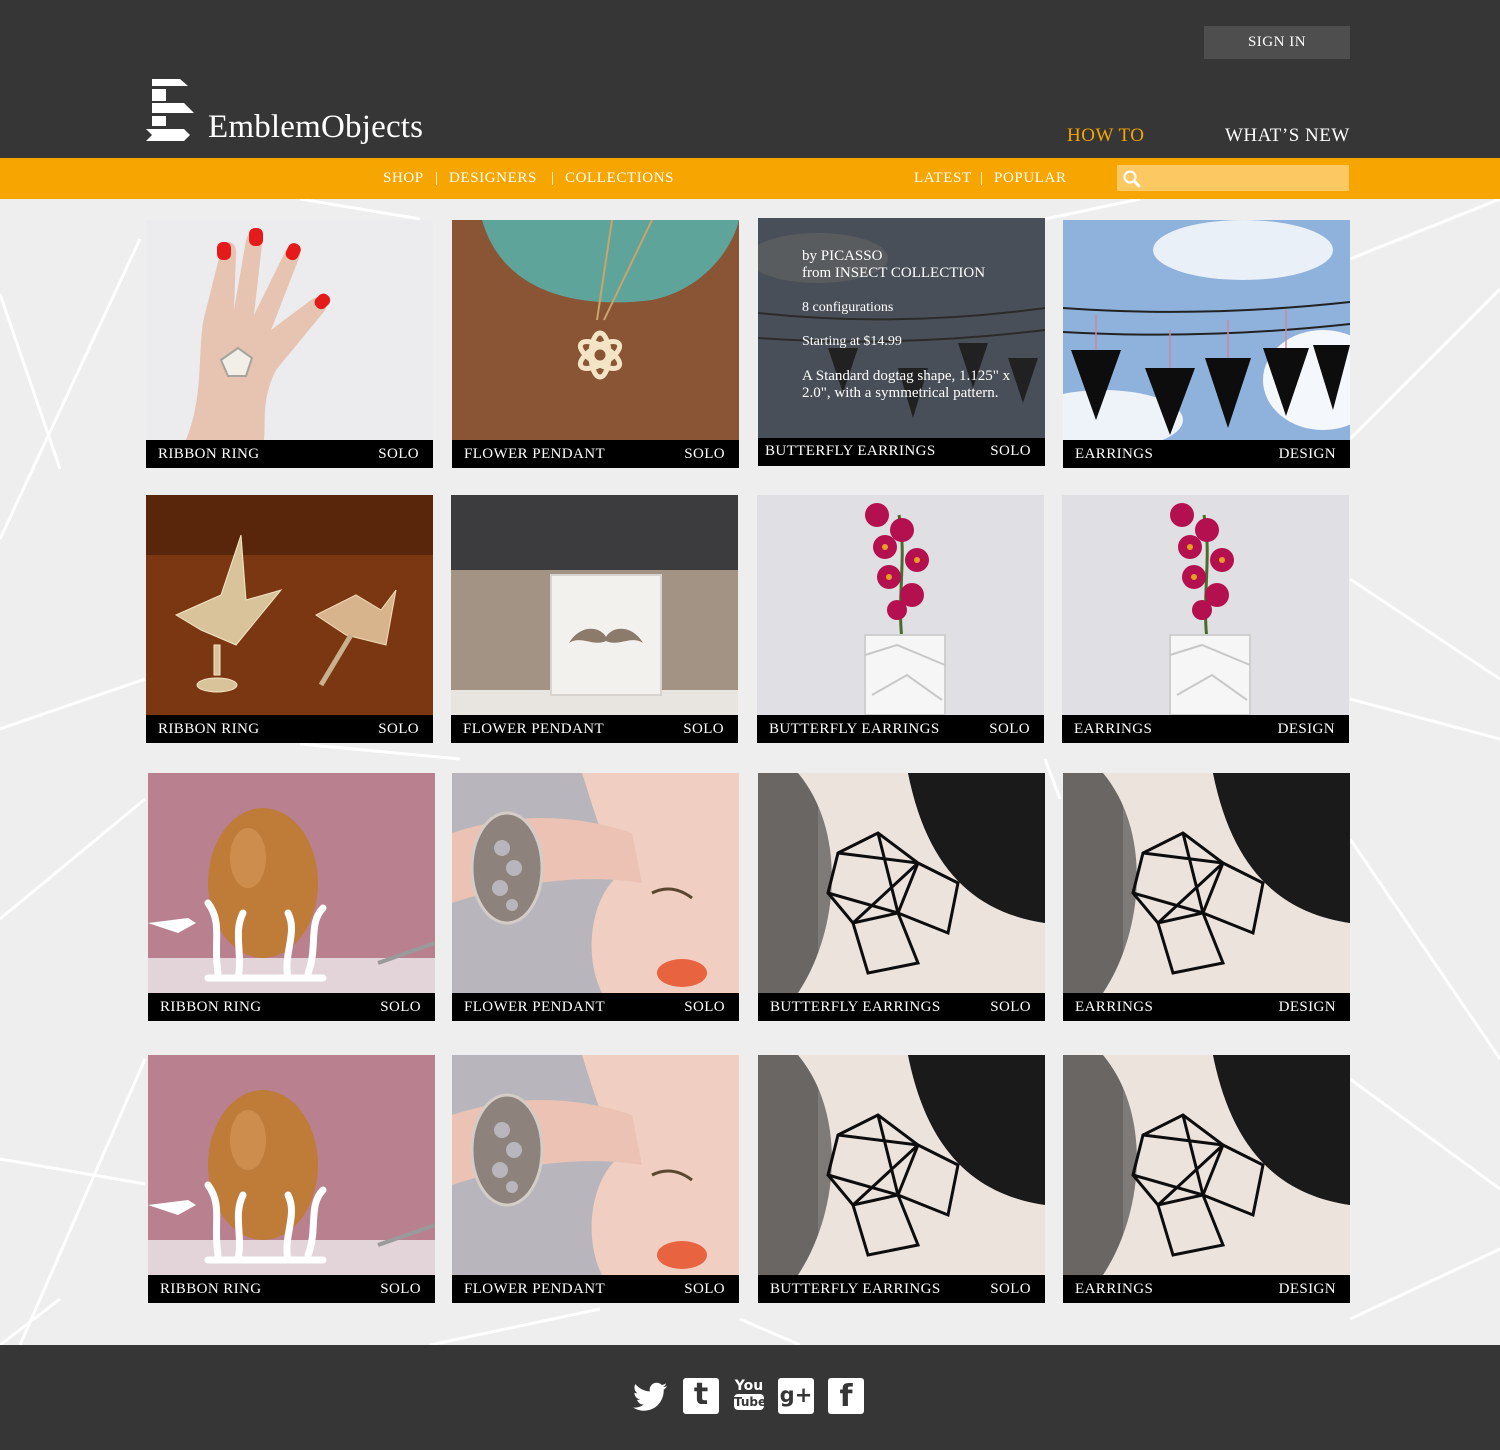  What do you see at coordinates (1206, 330) in the screenshot?
I see `butterfly-earrings-photo` at bounding box center [1206, 330].